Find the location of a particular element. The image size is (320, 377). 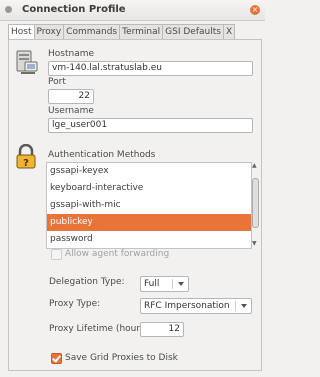

save-grid-proxies-checkbox is located at coordinates (56, 358).